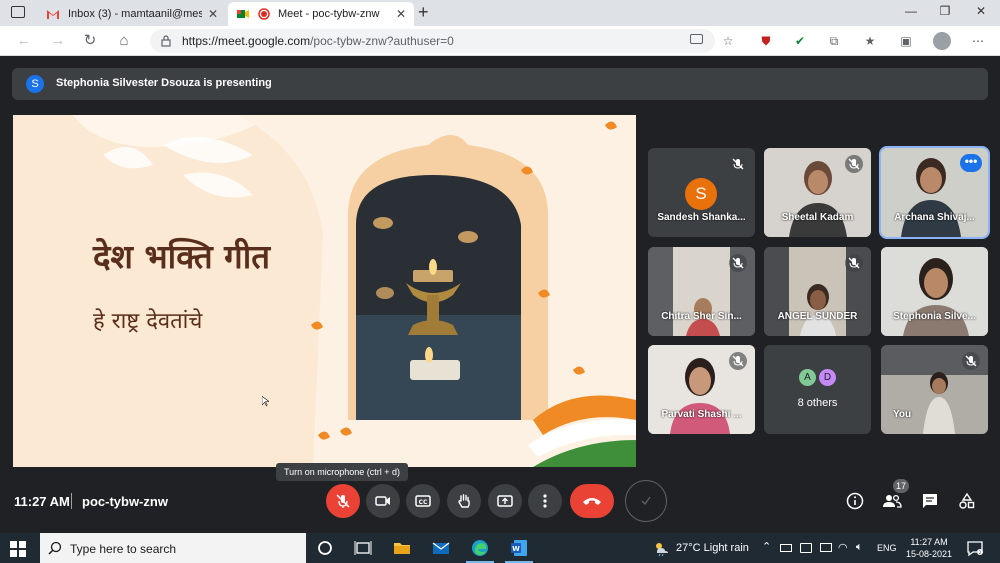 This screenshot has height=563, width=1000. I want to click on profile-avatar, so click(942, 41).